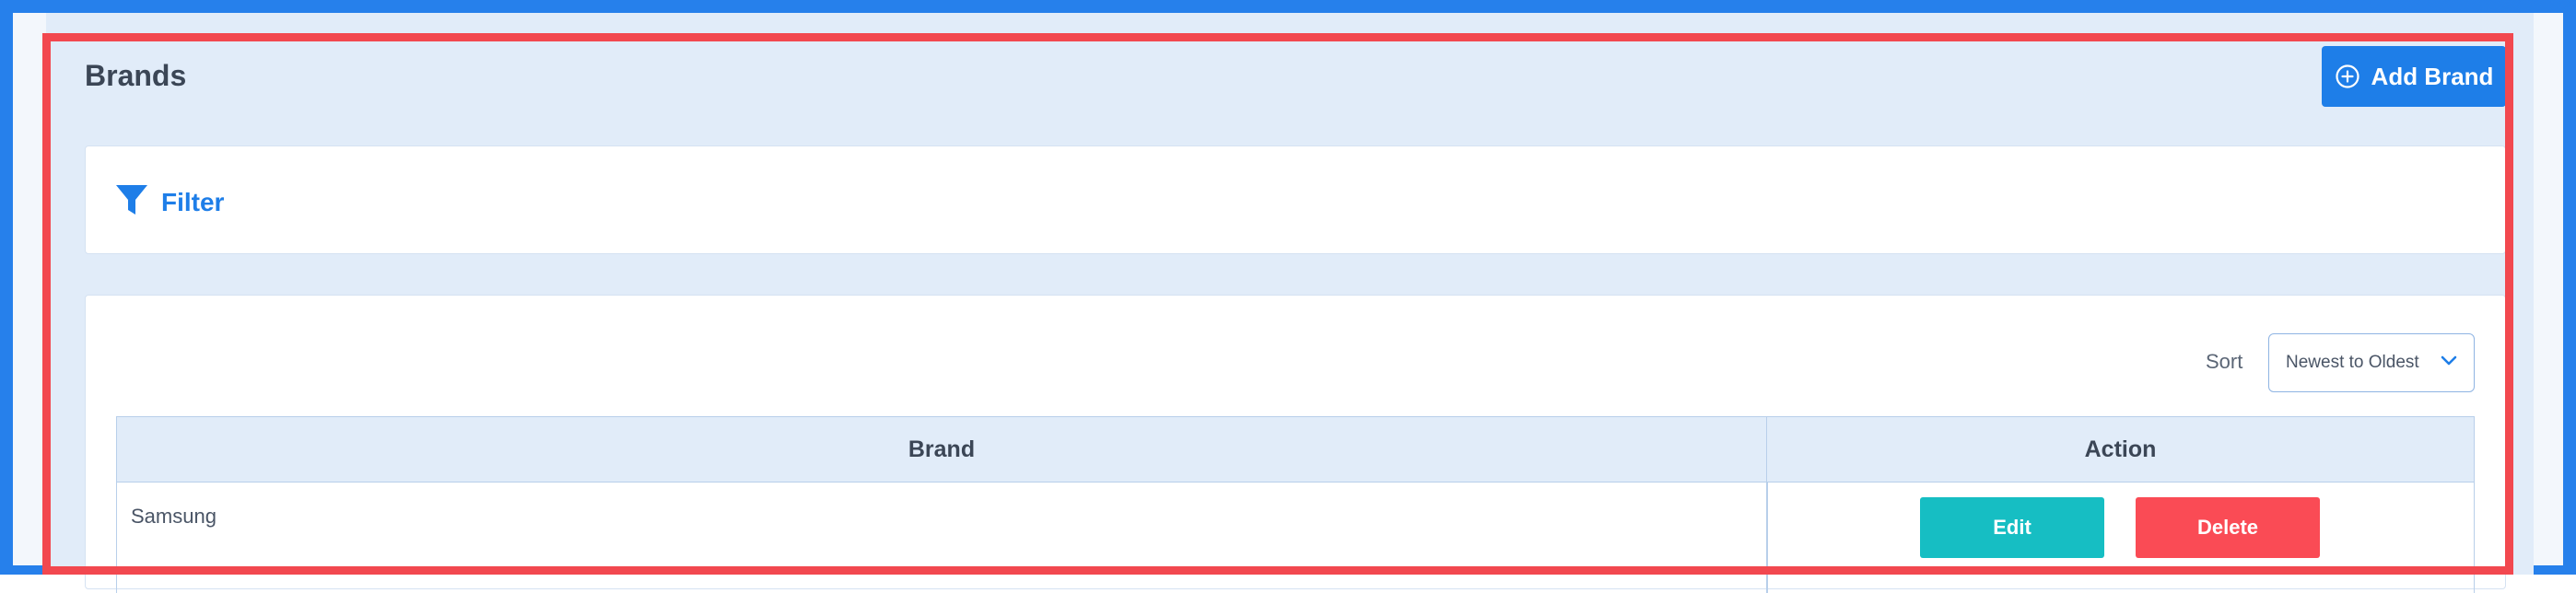 The width and height of the screenshot is (2576, 593). I want to click on add-brand-button: Add Brand, so click(2414, 77).